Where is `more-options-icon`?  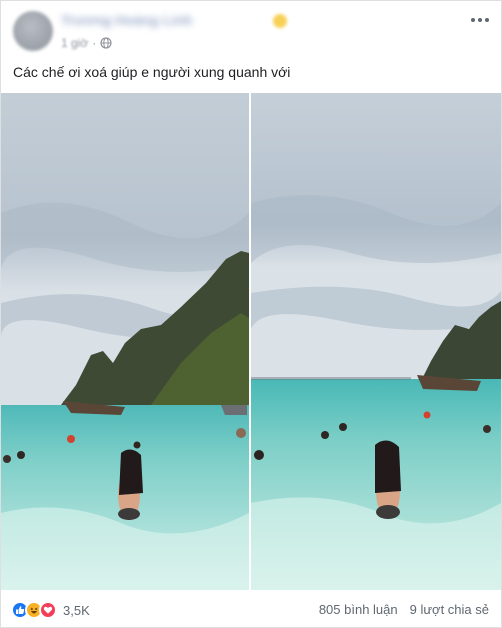 more-options-icon is located at coordinates (480, 20).